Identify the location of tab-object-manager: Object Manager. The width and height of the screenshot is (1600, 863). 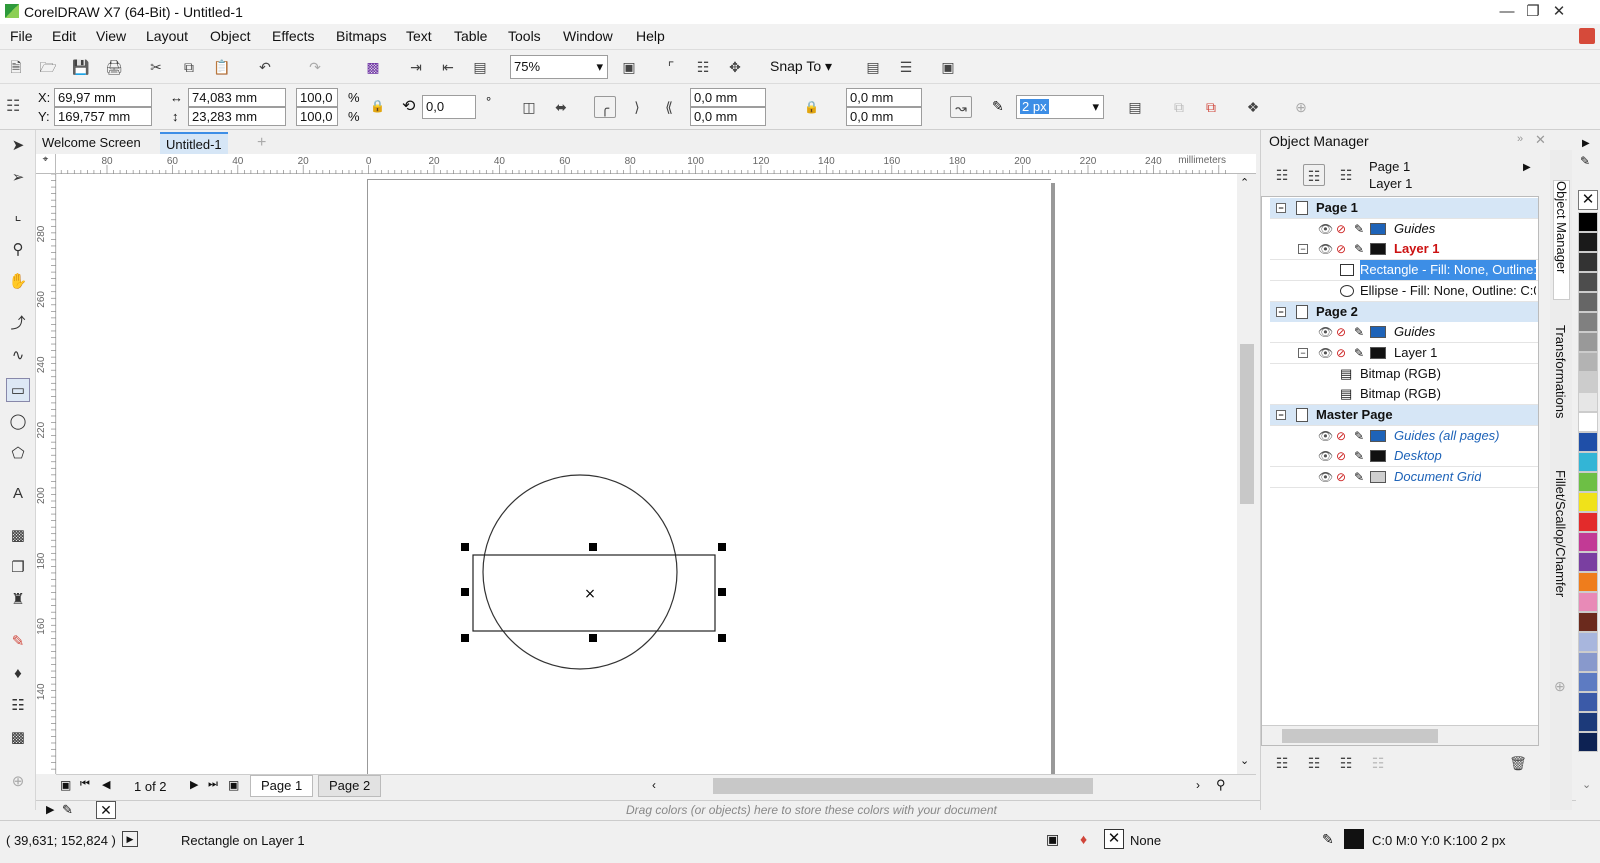
(1561, 240).